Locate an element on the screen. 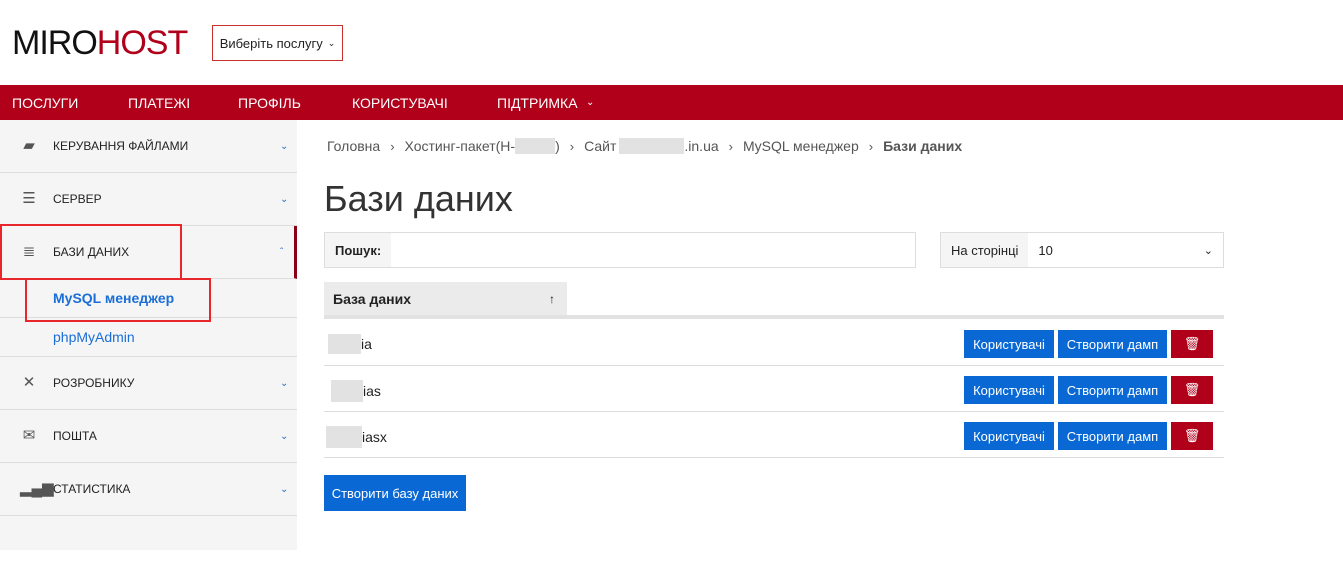 The image size is (1343, 574). nav-payments: ПЛАТЕЖІ is located at coordinates (159, 103).